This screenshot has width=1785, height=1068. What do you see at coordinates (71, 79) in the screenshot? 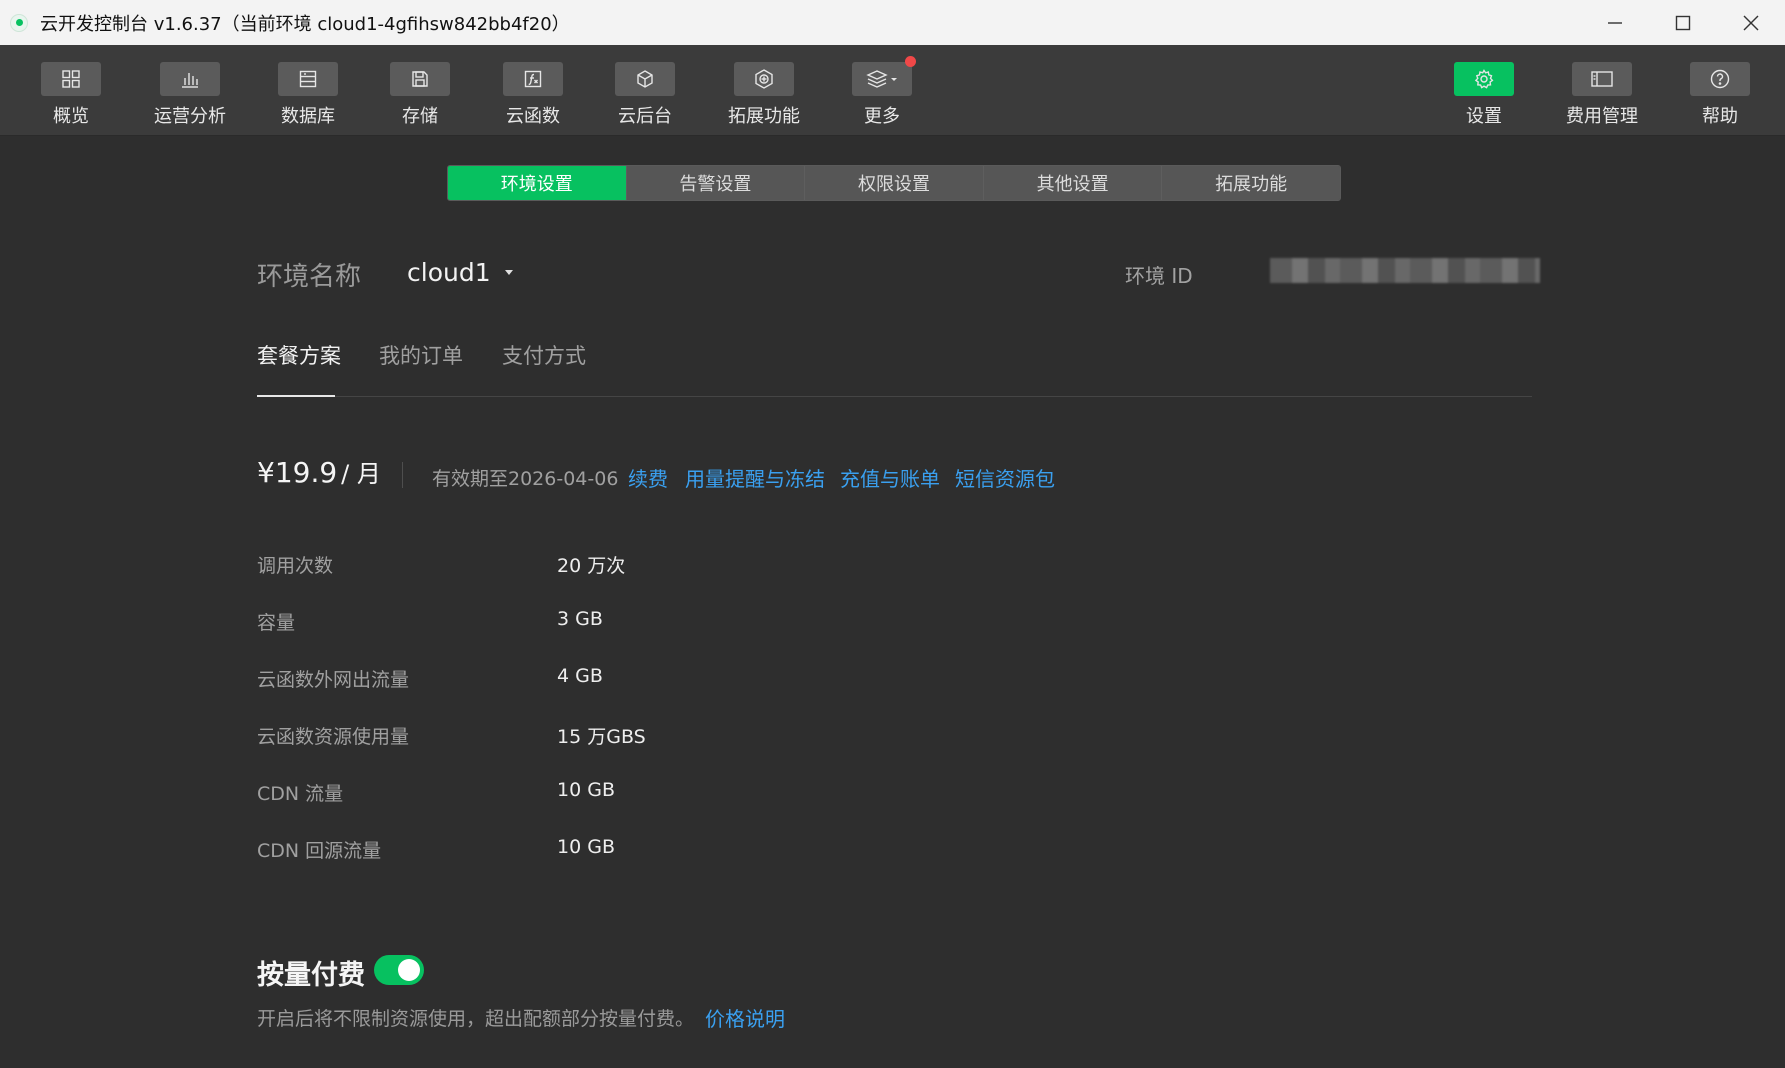
I see `grid-icon` at bounding box center [71, 79].